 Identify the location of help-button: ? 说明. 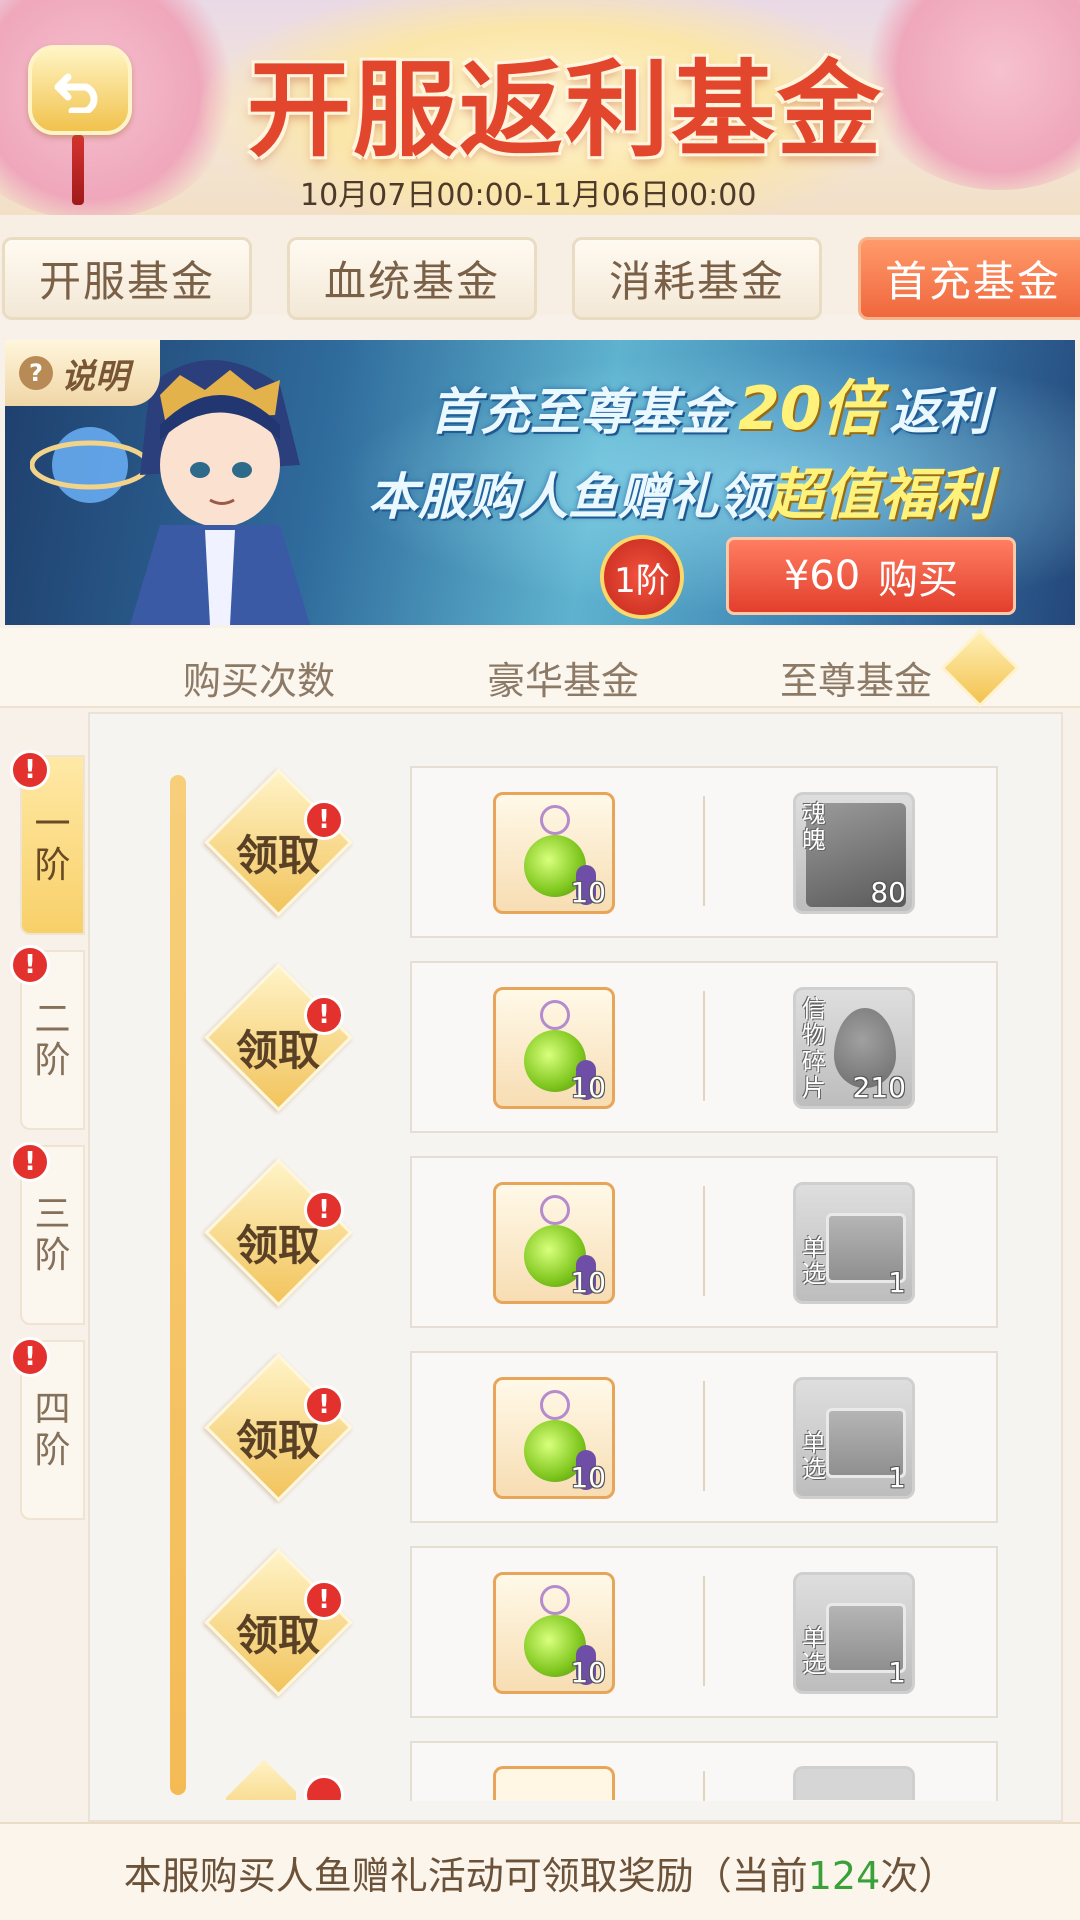
(82, 373).